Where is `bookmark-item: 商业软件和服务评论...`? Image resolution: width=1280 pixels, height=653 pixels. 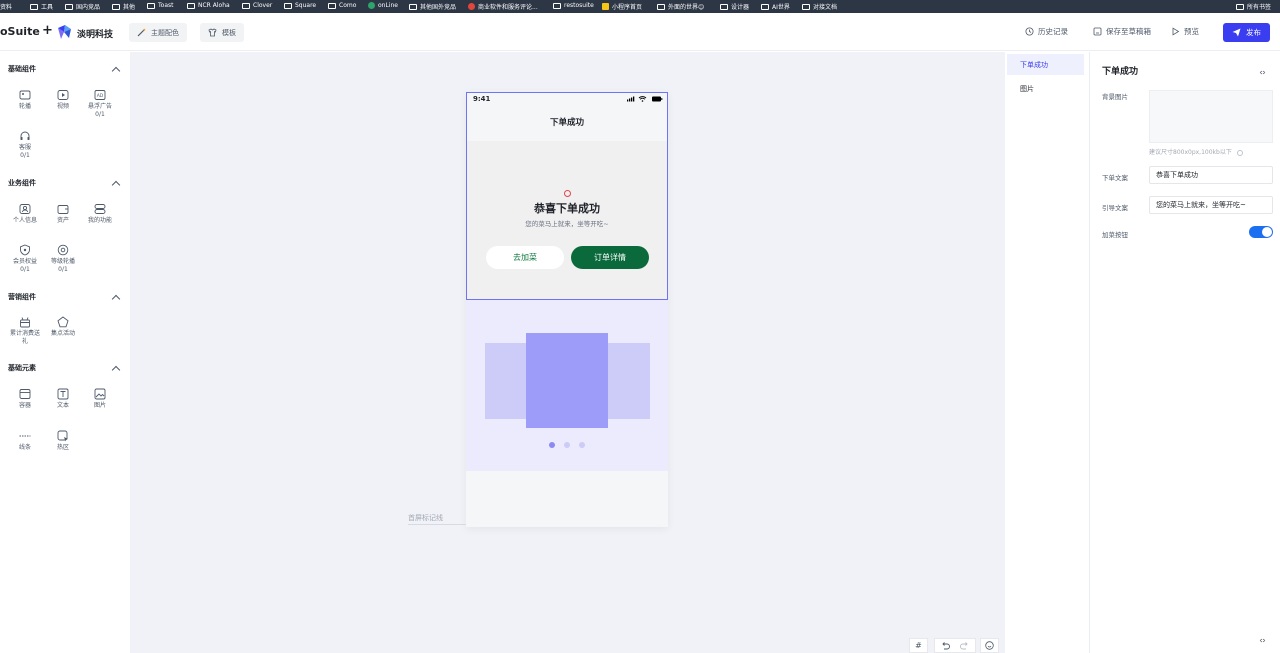
bookmark-item: 商业软件和服务评论... is located at coordinates (503, 6).